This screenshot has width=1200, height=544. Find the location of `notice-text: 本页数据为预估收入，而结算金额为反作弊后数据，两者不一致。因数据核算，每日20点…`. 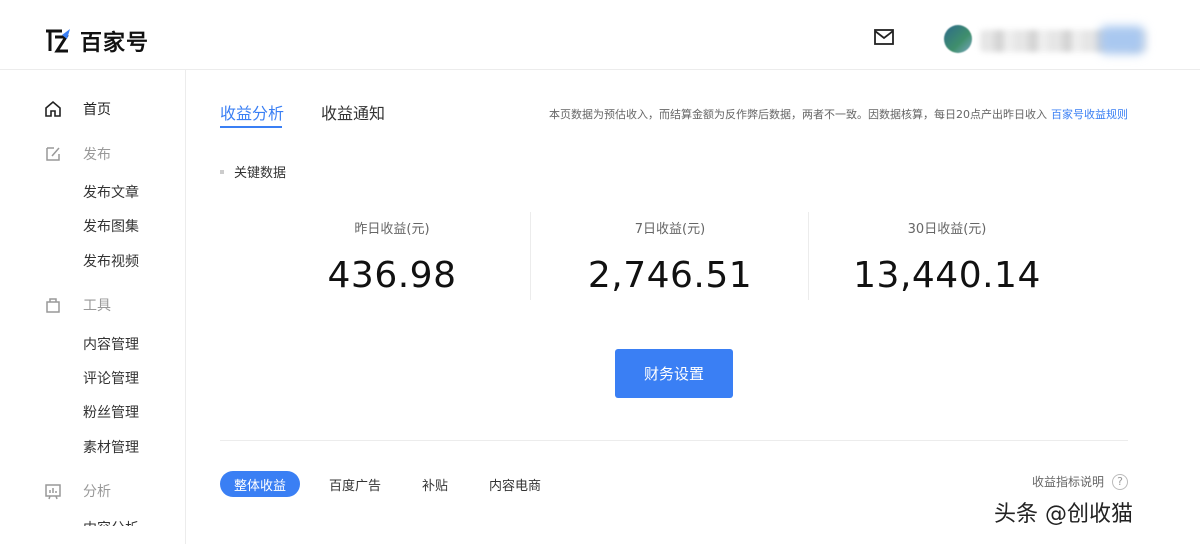

notice-text: 本页数据为预估收入，而结算金额为反作弊后数据，两者不一致。因数据核算，每日20点… is located at coordinates (798, 114).